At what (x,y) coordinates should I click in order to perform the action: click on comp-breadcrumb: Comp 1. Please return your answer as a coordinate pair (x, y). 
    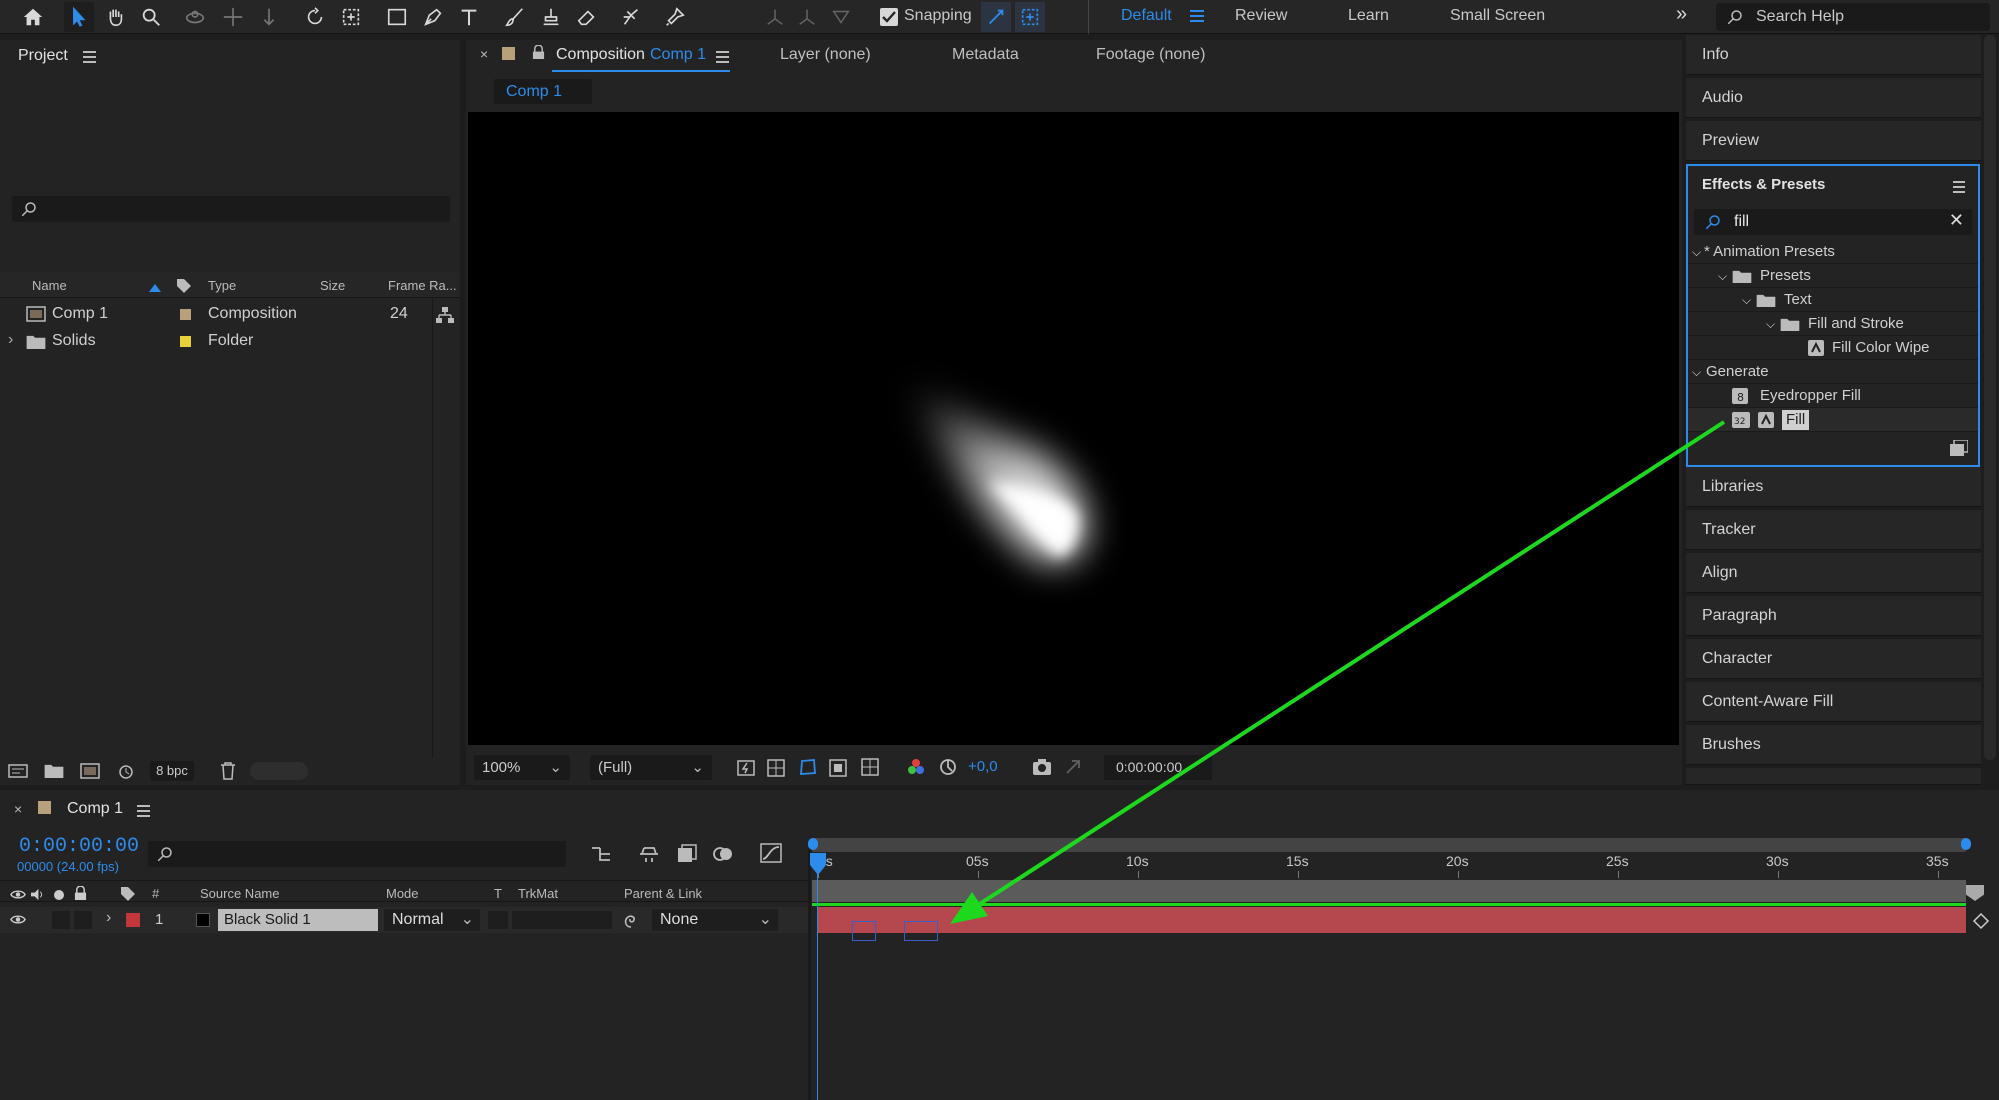
    Looking at the image, I should click on (543, 91).